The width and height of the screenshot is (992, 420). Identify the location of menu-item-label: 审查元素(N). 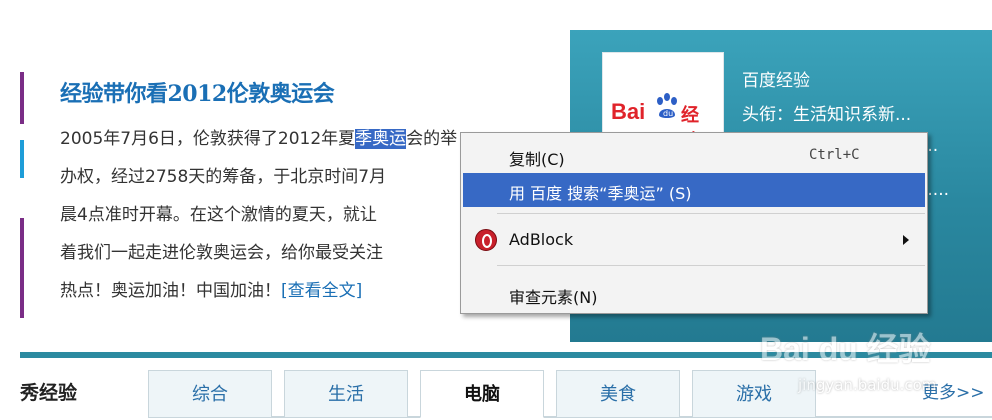
(553, 297).